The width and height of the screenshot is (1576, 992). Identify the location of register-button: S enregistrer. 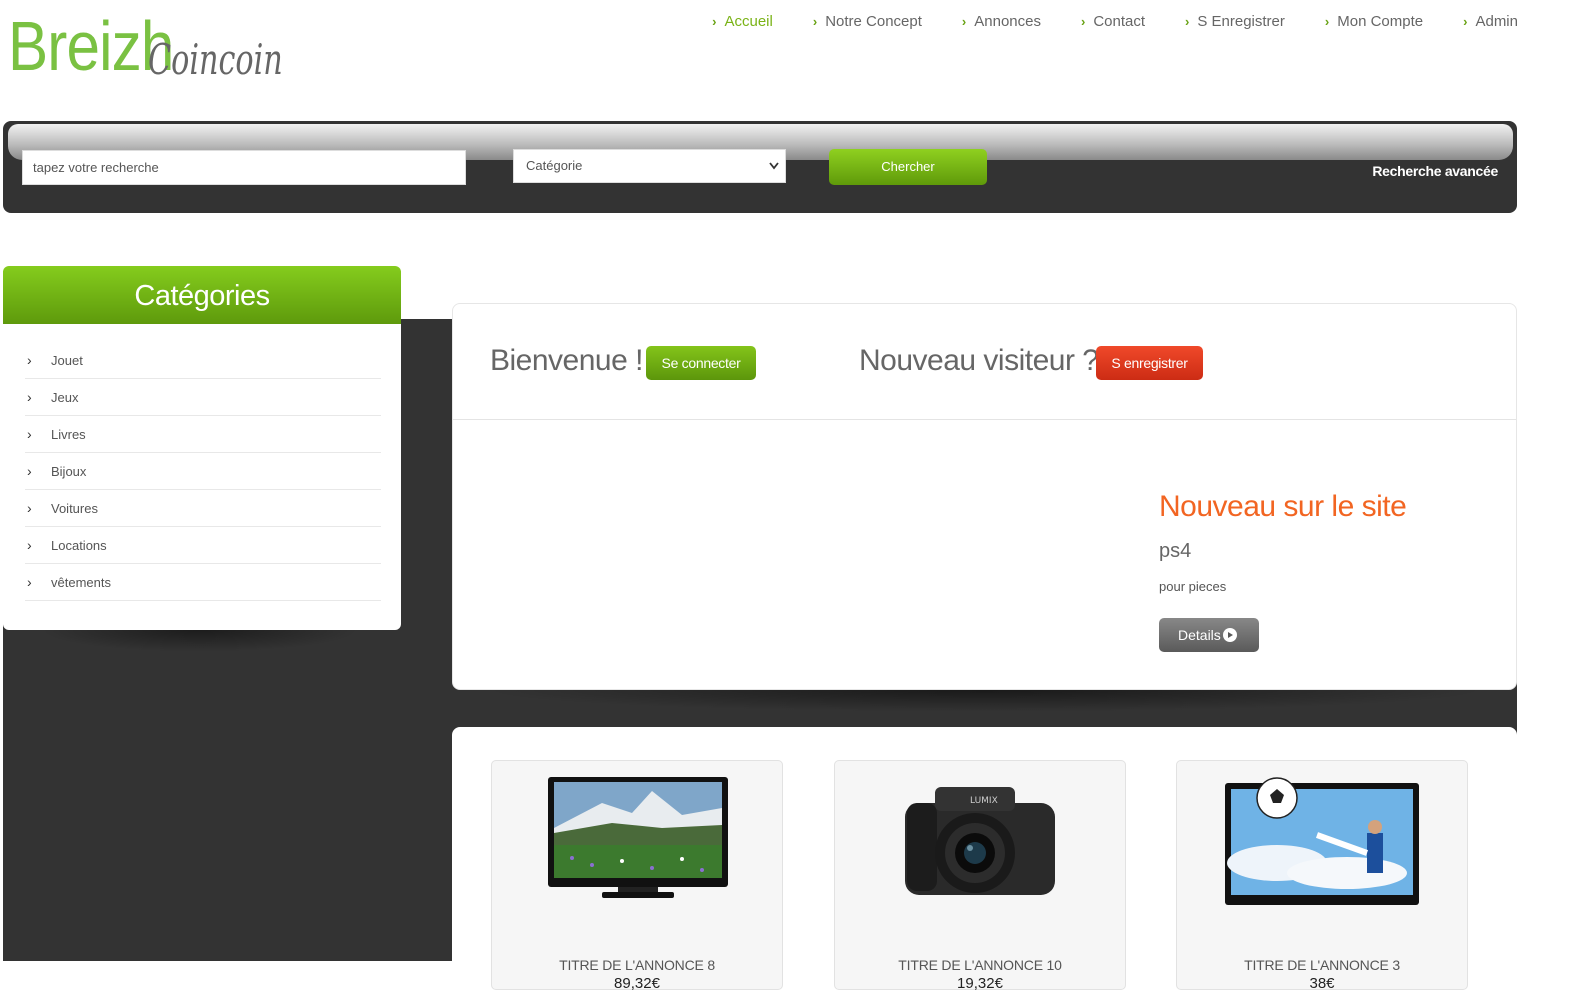
(1149, 363).